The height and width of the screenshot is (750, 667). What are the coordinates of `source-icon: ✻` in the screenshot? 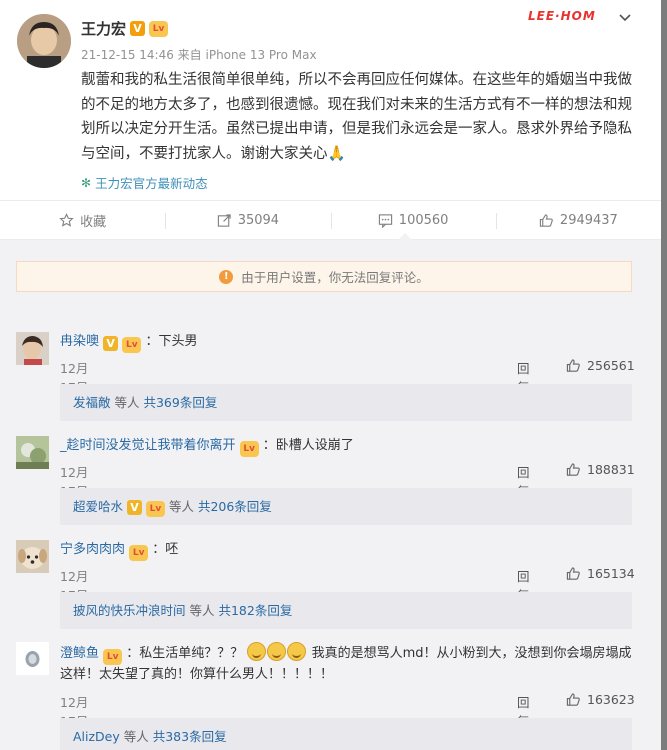 It's located at (86, 182).